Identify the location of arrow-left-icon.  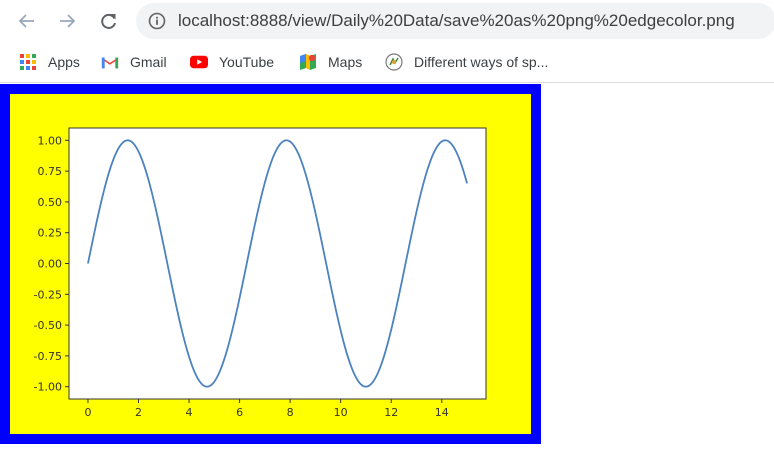
(26, 21).